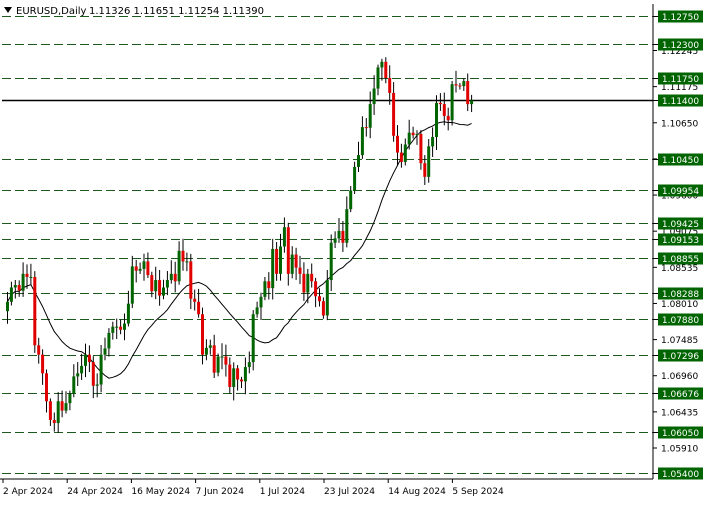  What do you see at coordinates (680, 18) in the screenshot?
I see `level-tag-label: 1.12750` at bounding box center [680, 18].